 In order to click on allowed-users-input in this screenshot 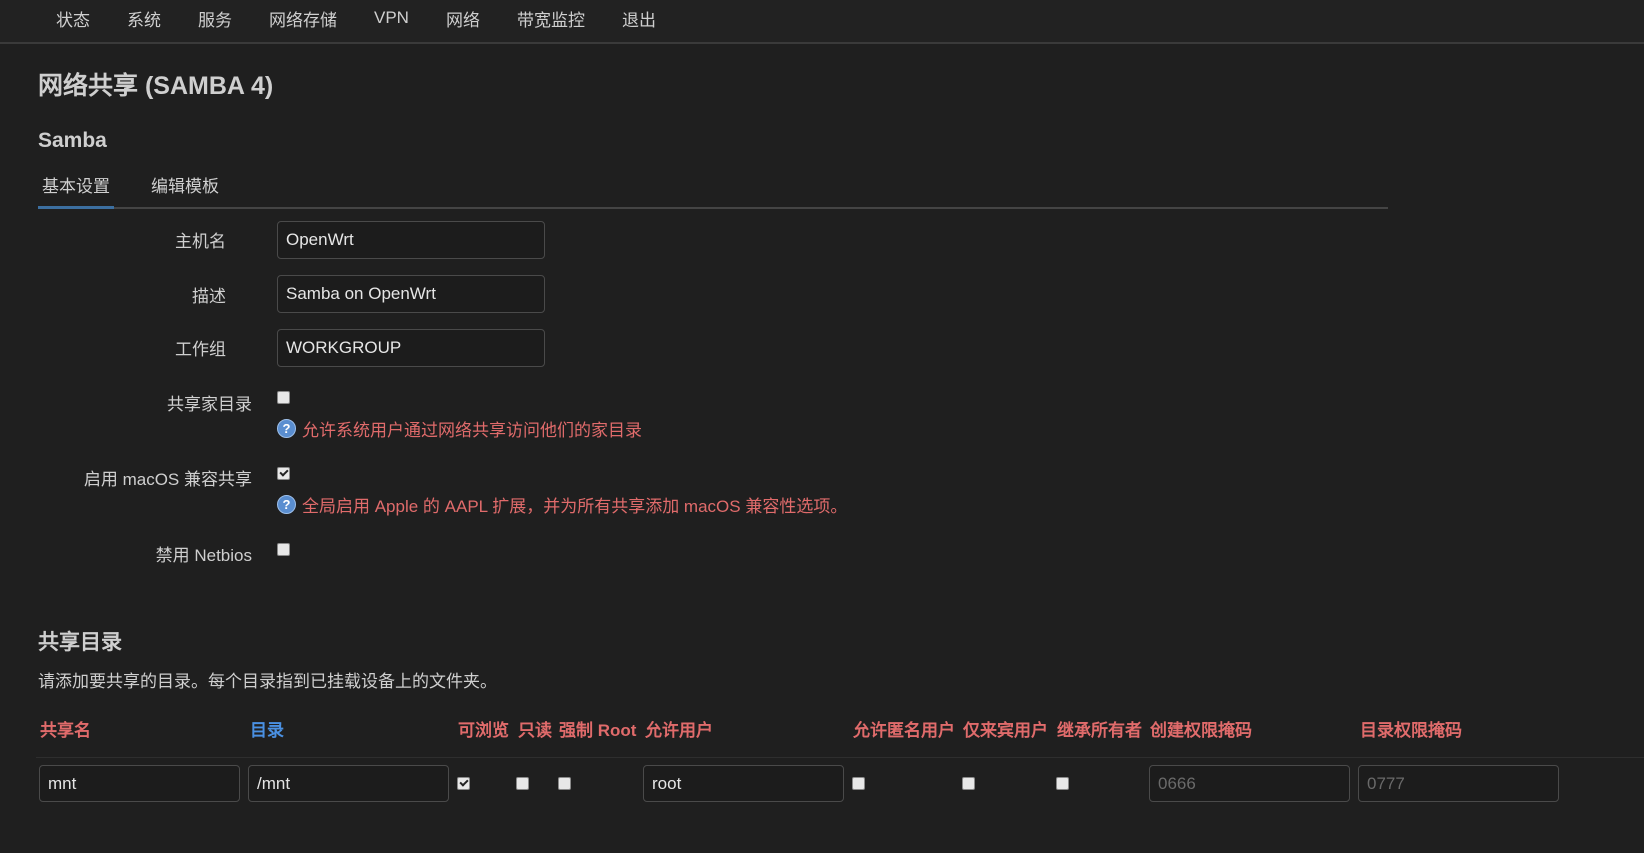, I will do `click(743, 783)`.